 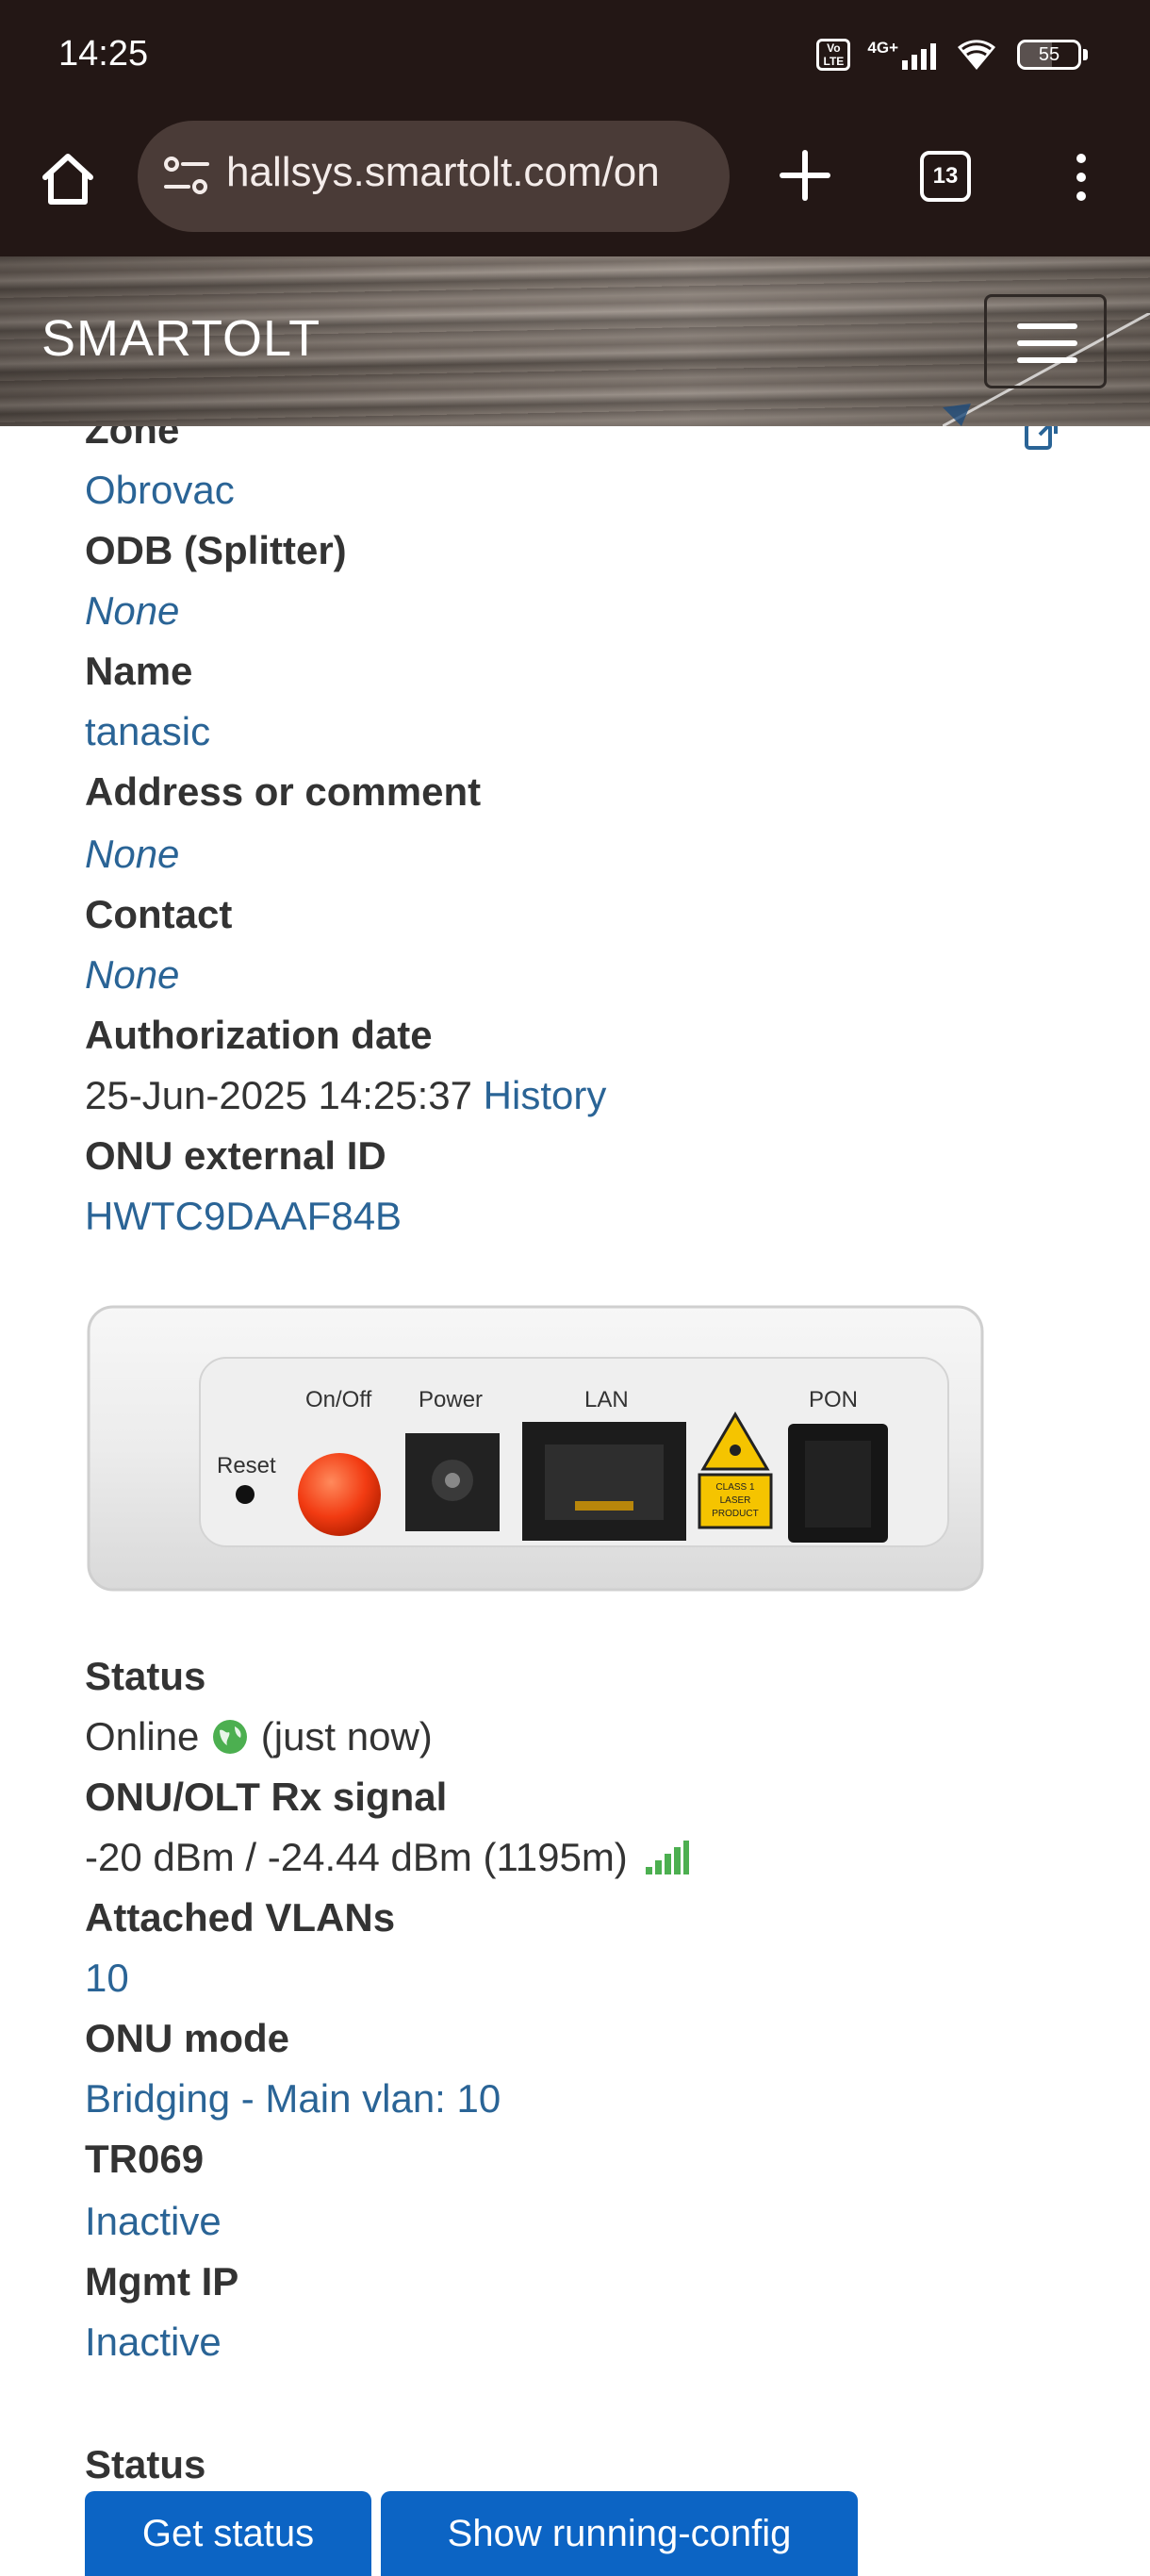 What do you see at coordinates (231, 1737) in the screenshot?
I see `online-globe-icon` at bounding box center [231, 1737].